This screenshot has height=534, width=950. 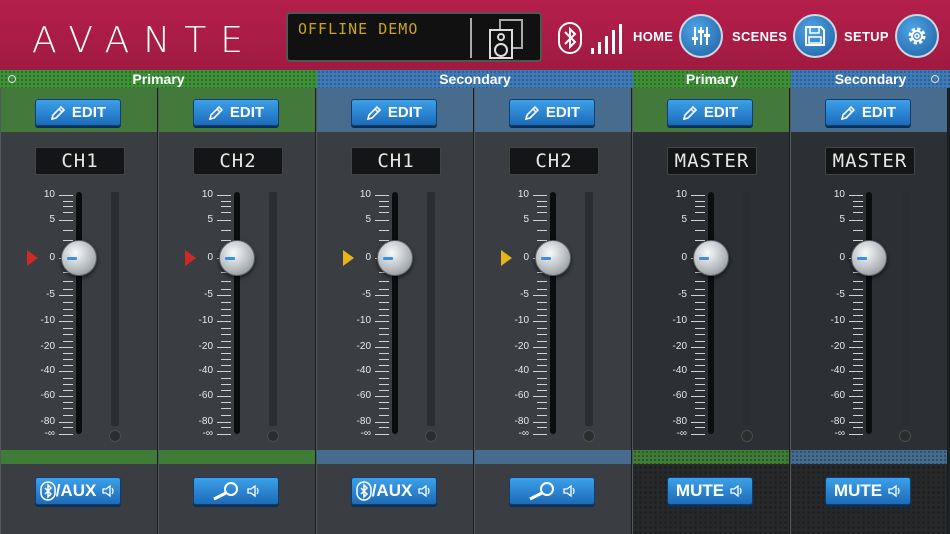 I want to click on nav-setup: SETUP, so click(x=891, y=36).